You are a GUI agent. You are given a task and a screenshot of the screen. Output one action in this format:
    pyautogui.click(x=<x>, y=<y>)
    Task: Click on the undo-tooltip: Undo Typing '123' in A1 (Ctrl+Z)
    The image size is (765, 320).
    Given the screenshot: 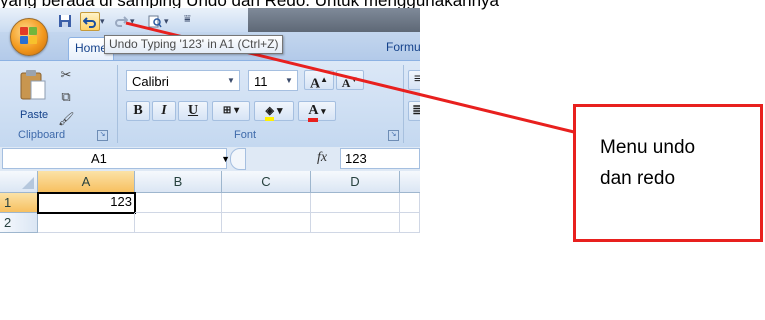 What is the action you would take?
    pyautogui.click(x=194, y=44)
    